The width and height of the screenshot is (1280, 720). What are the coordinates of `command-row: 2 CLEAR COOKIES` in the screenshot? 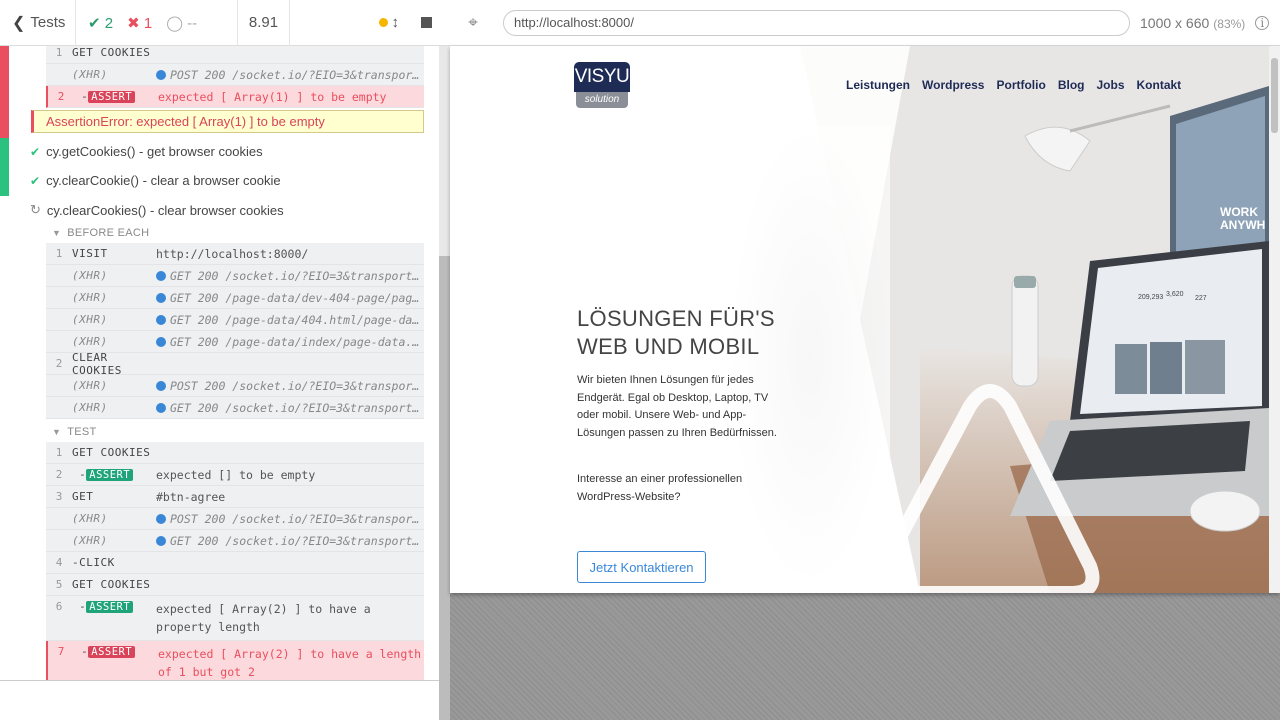 It's located at (235, 364).